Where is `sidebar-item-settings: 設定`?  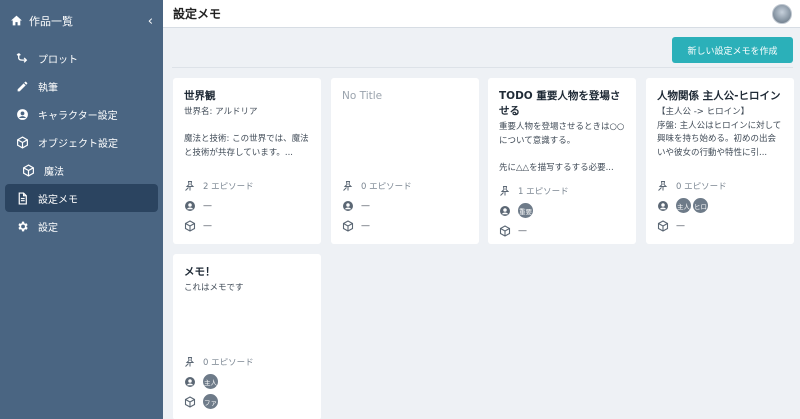
sidebar-item-settings: 設定 is located at coordinates (81, 226).